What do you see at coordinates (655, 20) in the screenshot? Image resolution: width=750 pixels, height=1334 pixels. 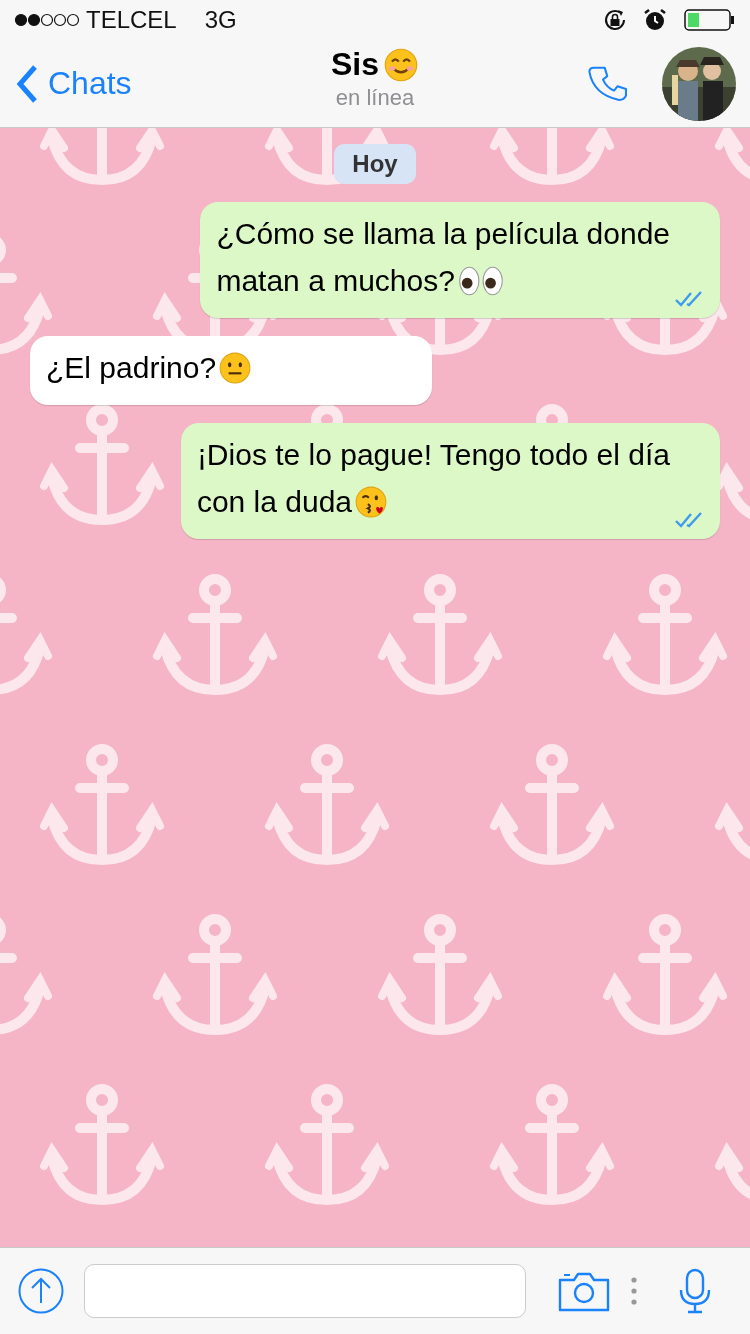 I see `alarm-clock-icon` at bounding box center [655, 20].